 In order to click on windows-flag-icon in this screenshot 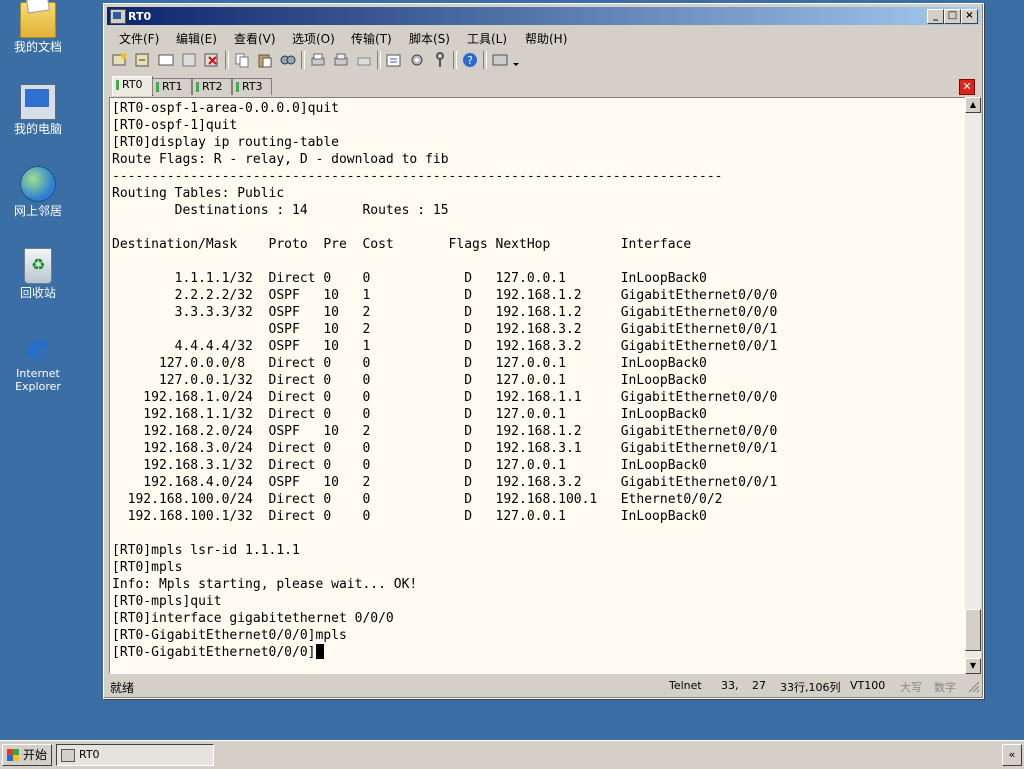, I will do `click(13, 755)`.